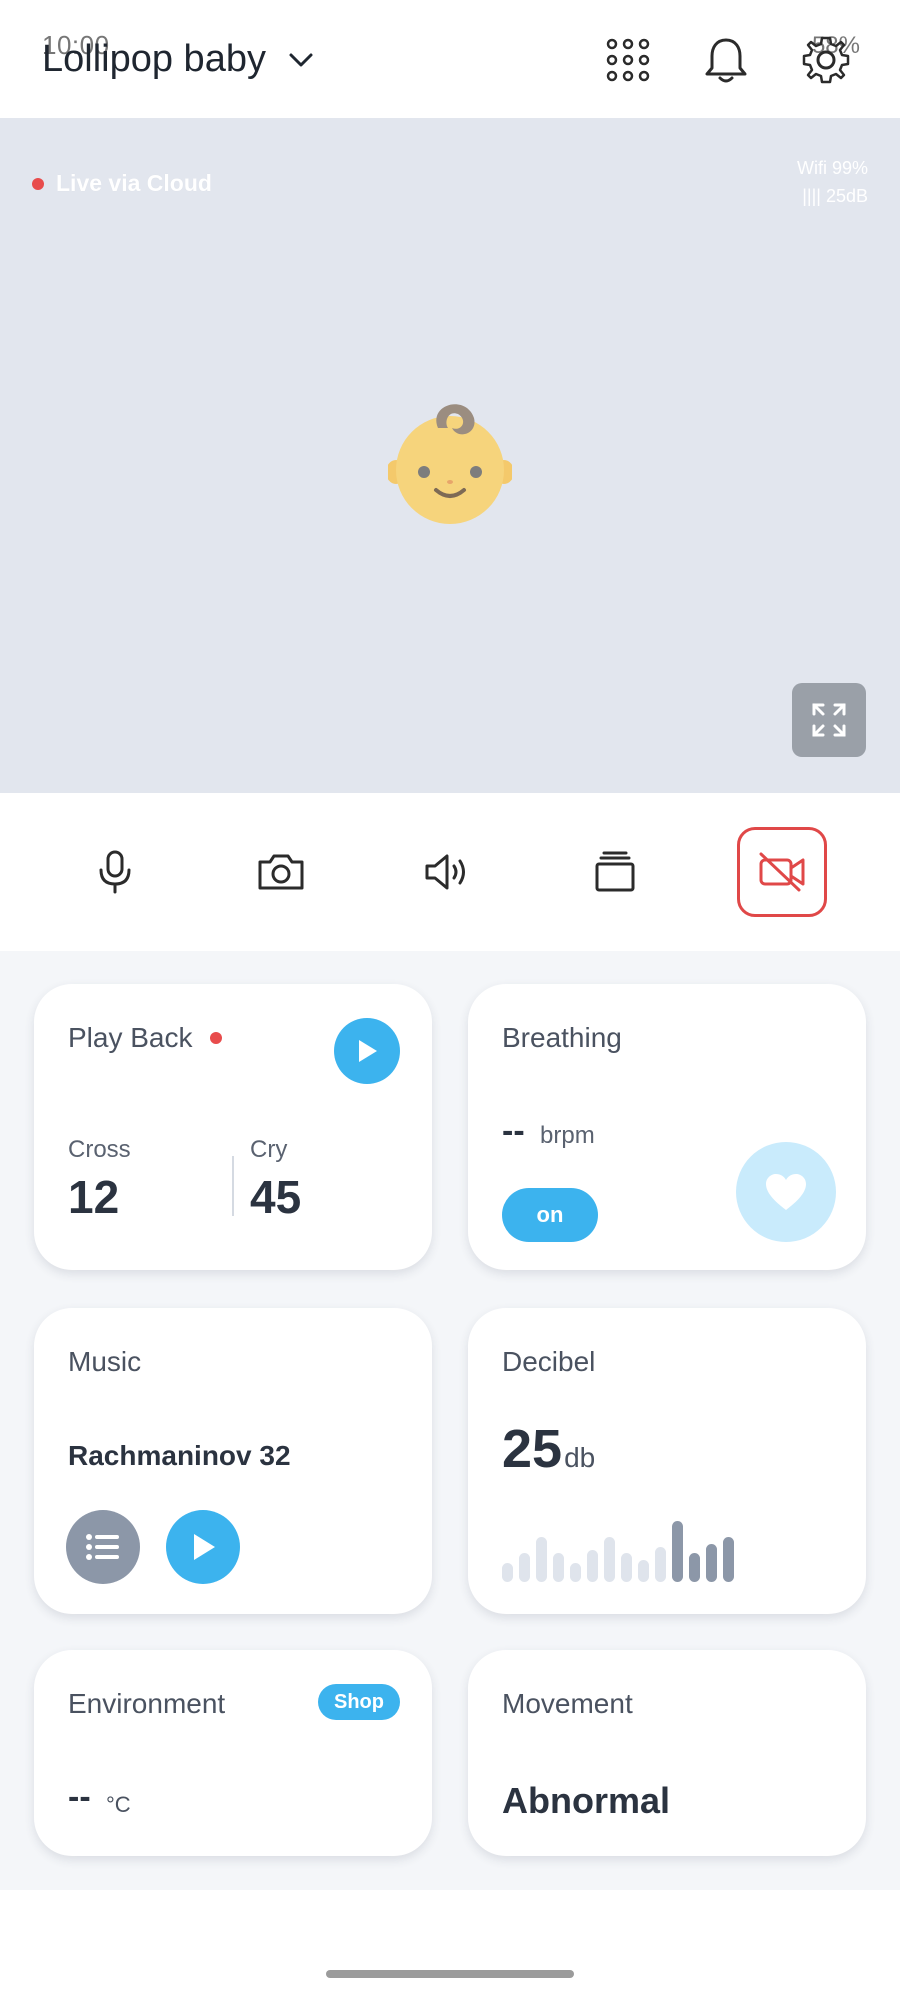 The image size is (900, 2000). What do you see at coordinates (562, 1037) in the screenshot?
I see `breathing-title: Breathing` at bounding box center [562, 1037].